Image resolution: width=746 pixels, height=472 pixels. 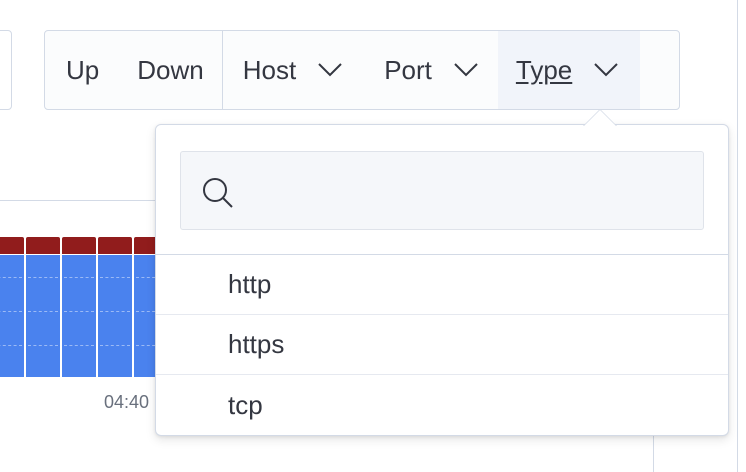 What do you see at coordinates (442, 345) in the screenshot?
I see `option-https: https` at bounding box center [442, 345].